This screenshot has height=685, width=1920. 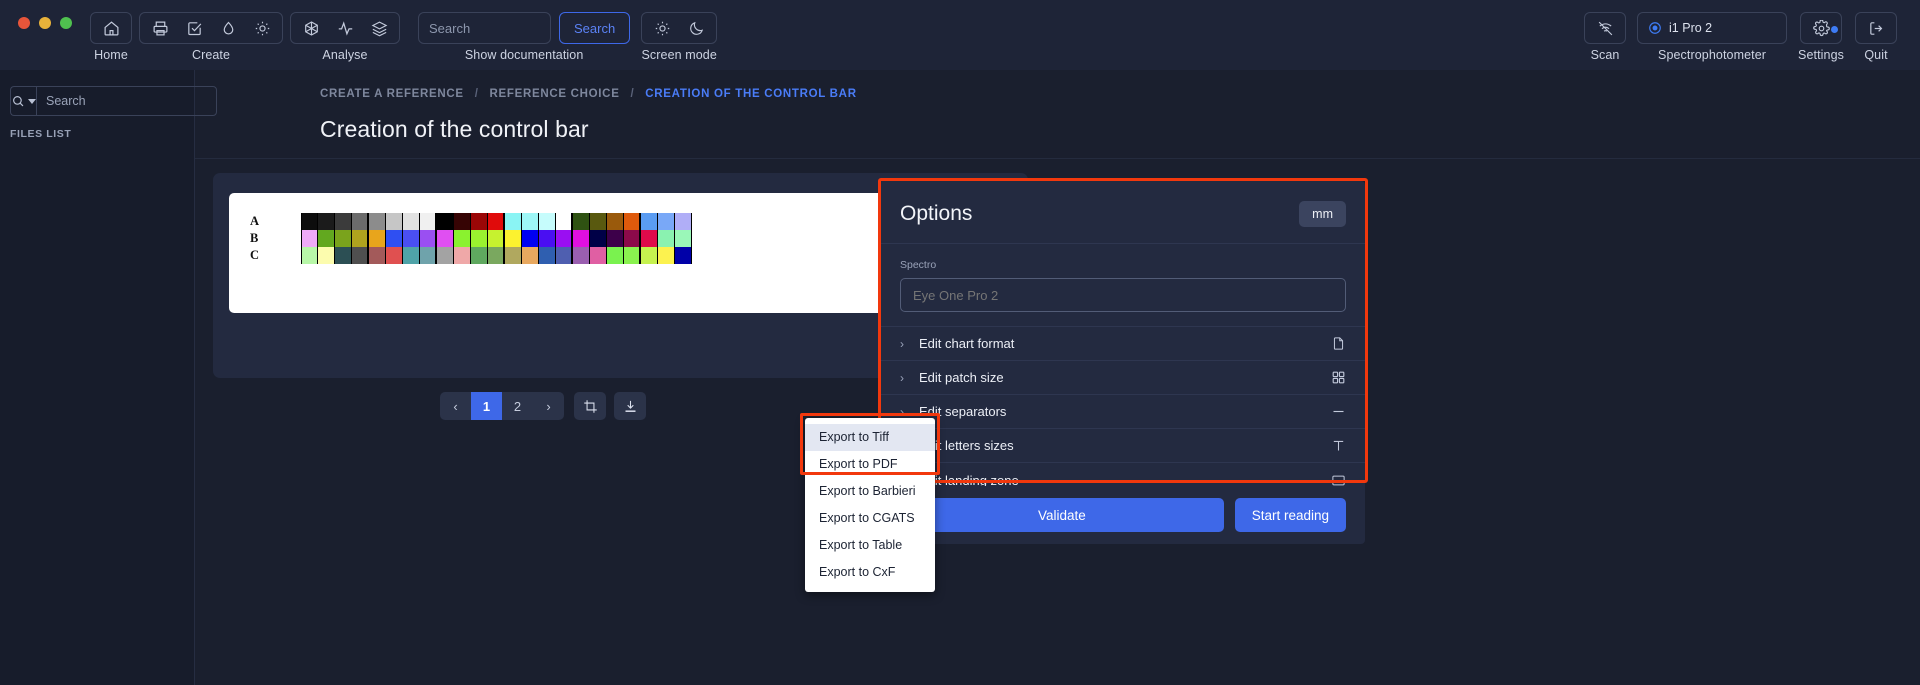 I want to click on printer-icon, so click(x=160, y=28).